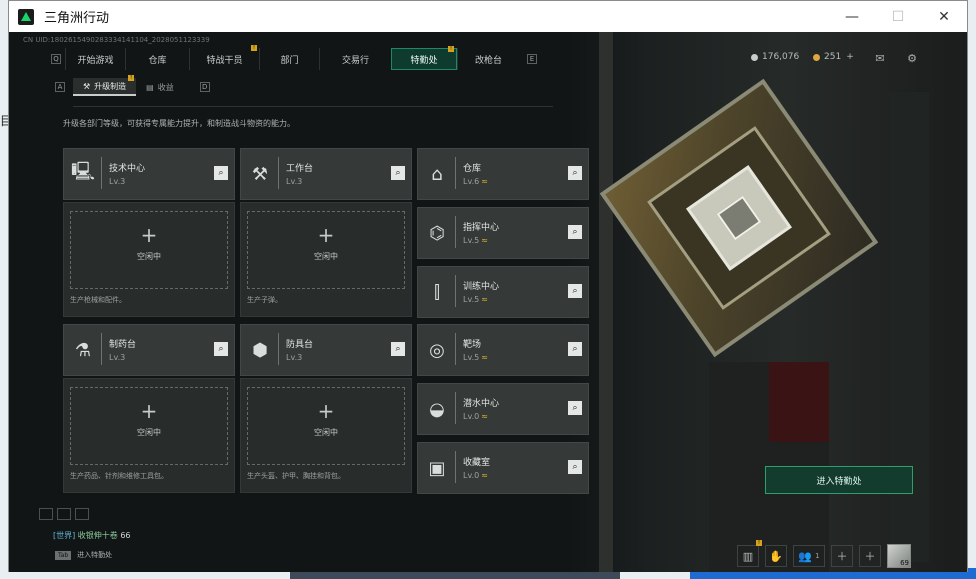 The image size is (976, 579). What do you see at coordinates (204, 87) in the screenshot?
I see `key-hint-d: D` at bounding box center [204, 87].